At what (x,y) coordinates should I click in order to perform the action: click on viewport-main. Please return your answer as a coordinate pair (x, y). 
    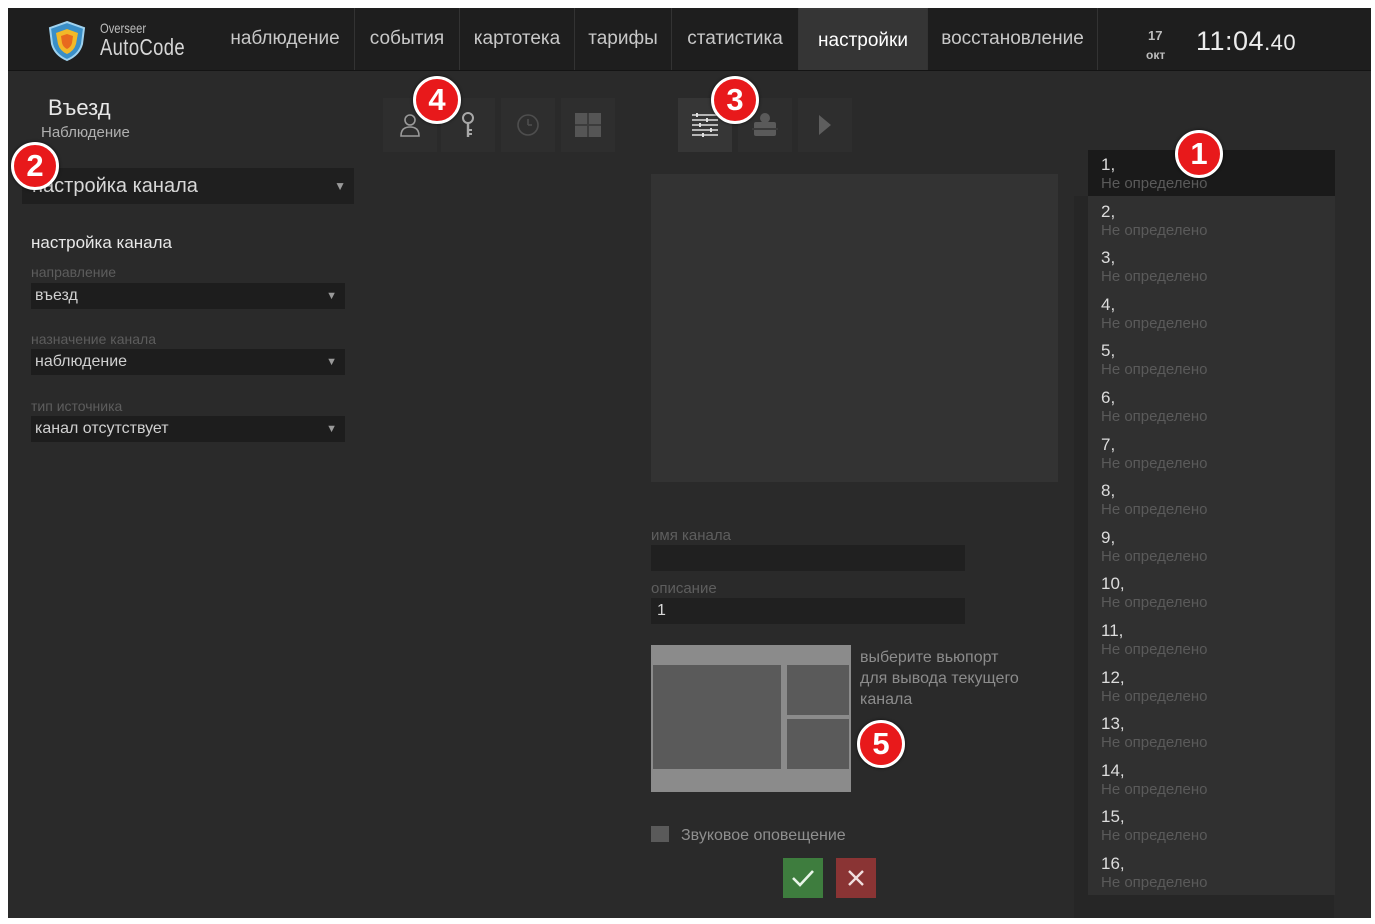
    Looking at the image, I should click on (717, 717).